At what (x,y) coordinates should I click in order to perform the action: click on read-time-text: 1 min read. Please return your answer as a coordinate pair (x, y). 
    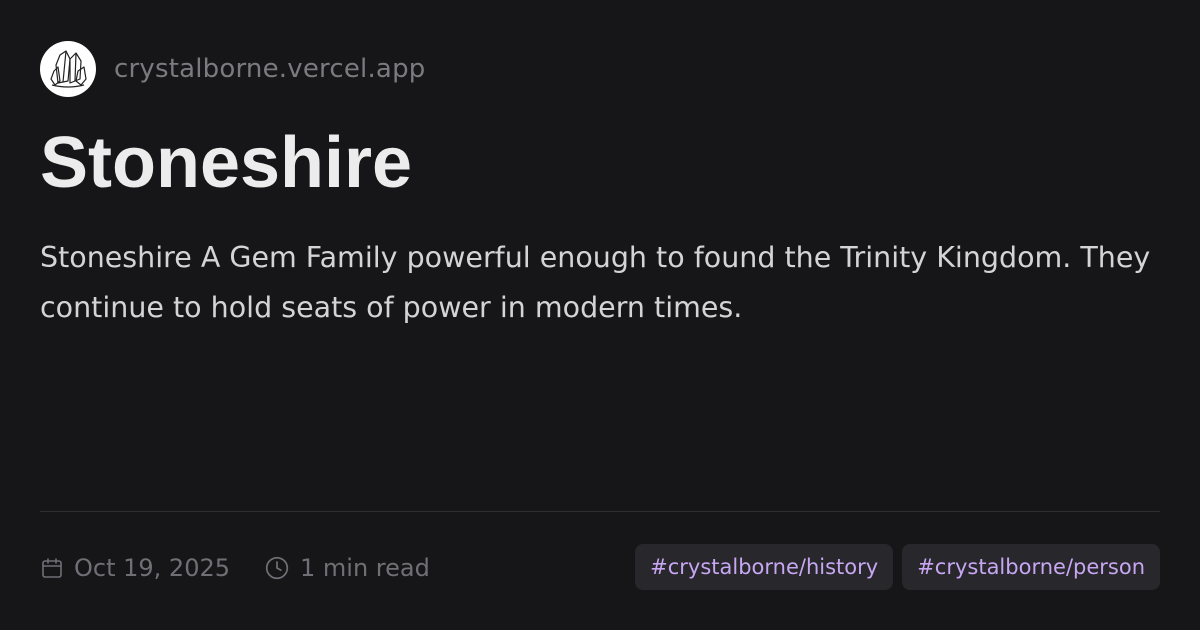
    Looking at the image, I should click on (365, 568).